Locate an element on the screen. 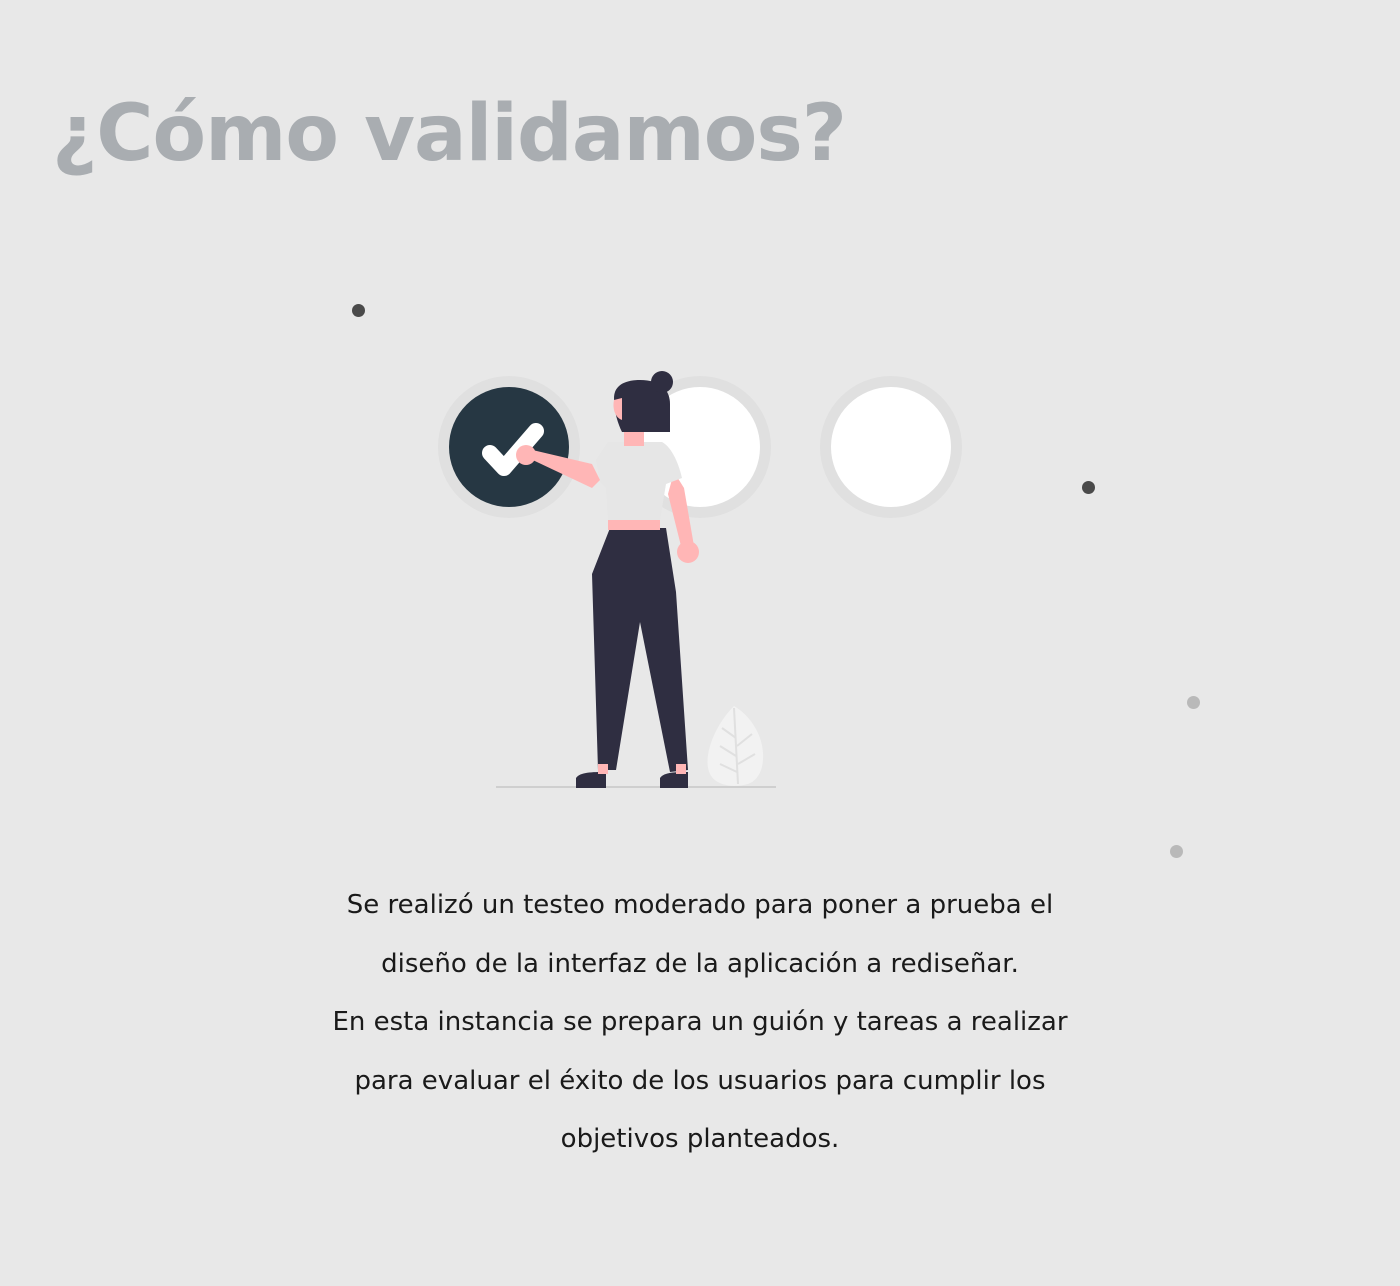  illustration-svg is located at coordinates (700, 579).